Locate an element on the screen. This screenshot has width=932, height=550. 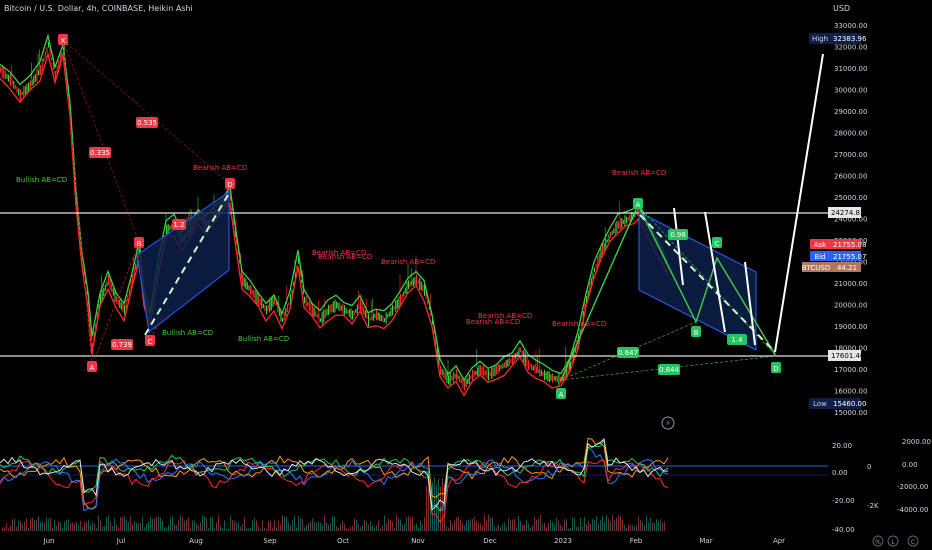
bid-label: Bid is located at coordinates (819, 257).